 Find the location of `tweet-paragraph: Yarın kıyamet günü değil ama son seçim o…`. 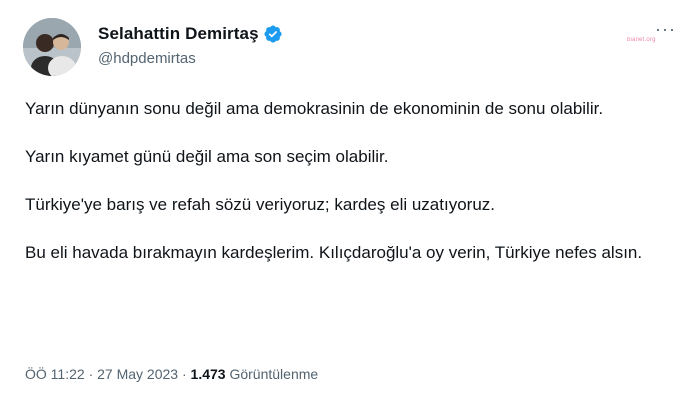

tweet-paragraph: Yarın kıyamet günü değil ama son seçim o… is located at coordinates (207, 156).